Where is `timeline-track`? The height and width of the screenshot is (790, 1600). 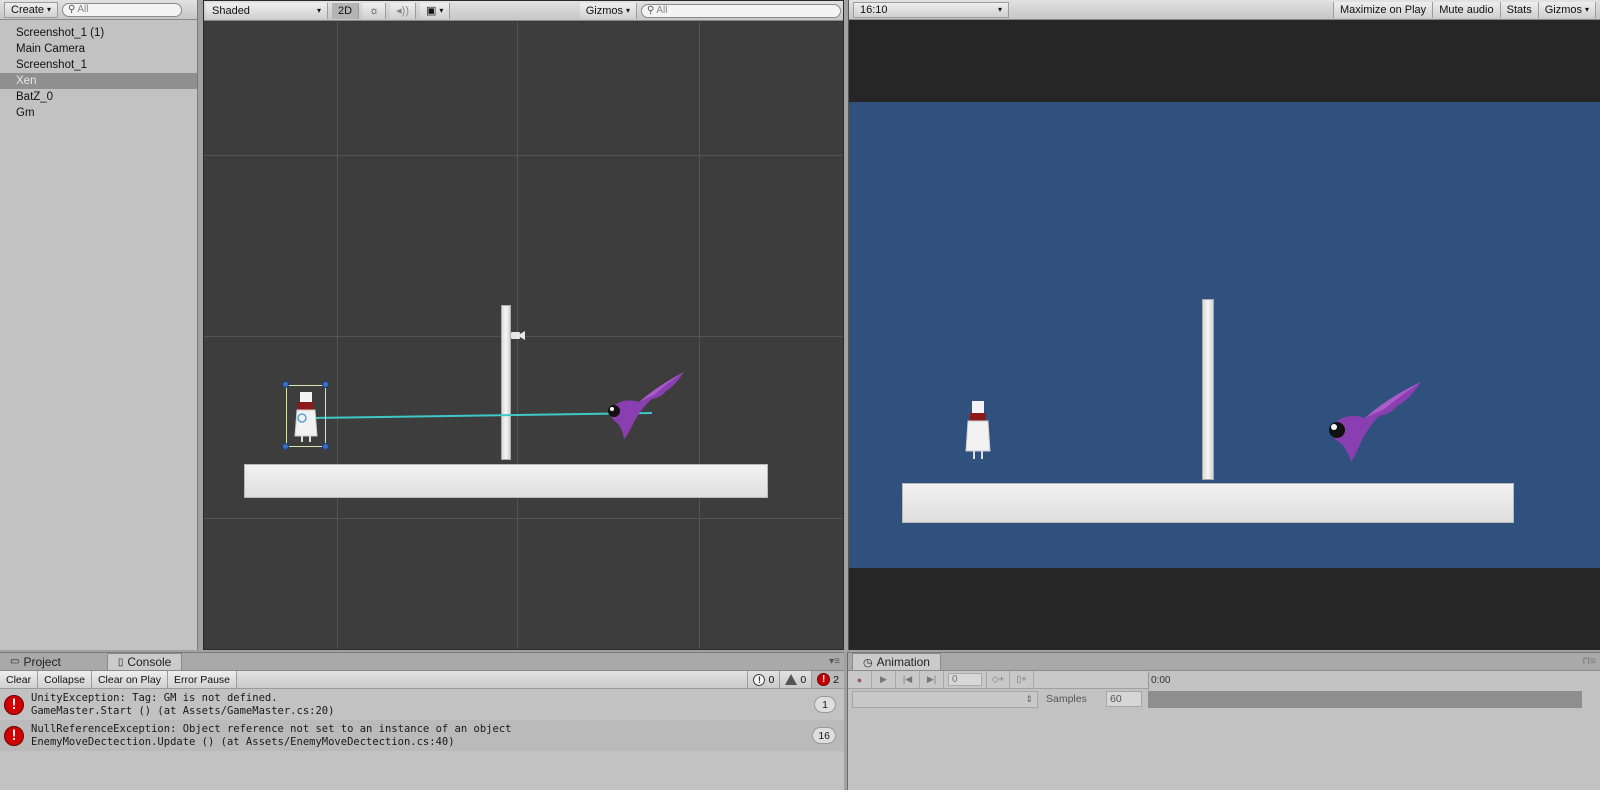
timeline-track is located at coordinates (1365, 699).